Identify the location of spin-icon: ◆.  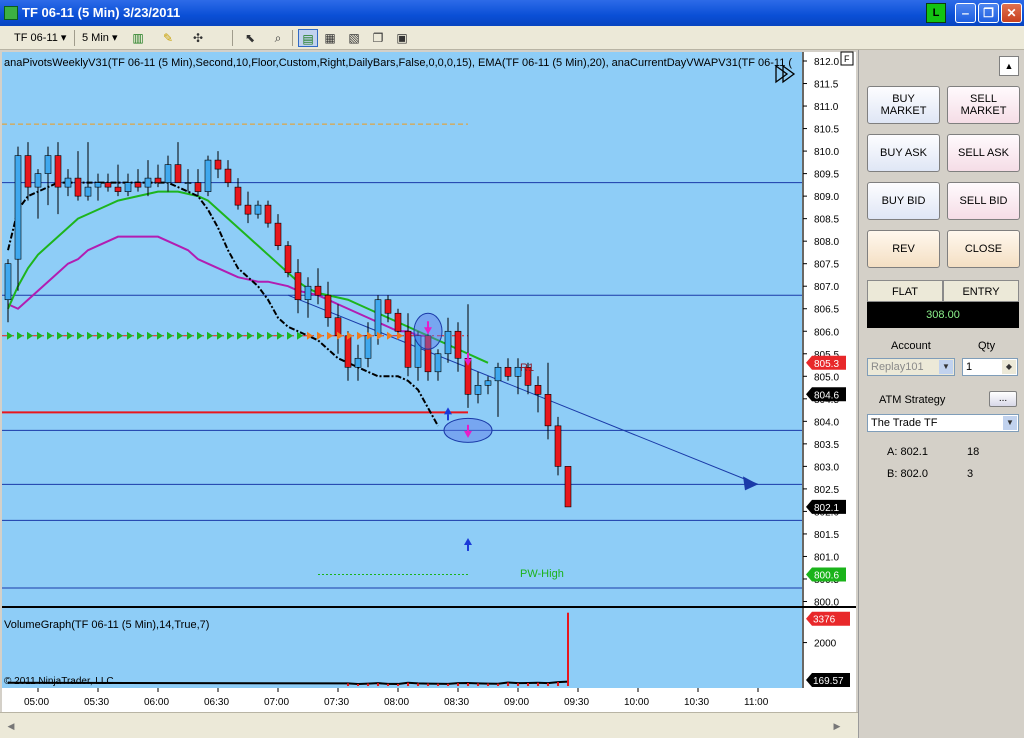
(1009, 367).